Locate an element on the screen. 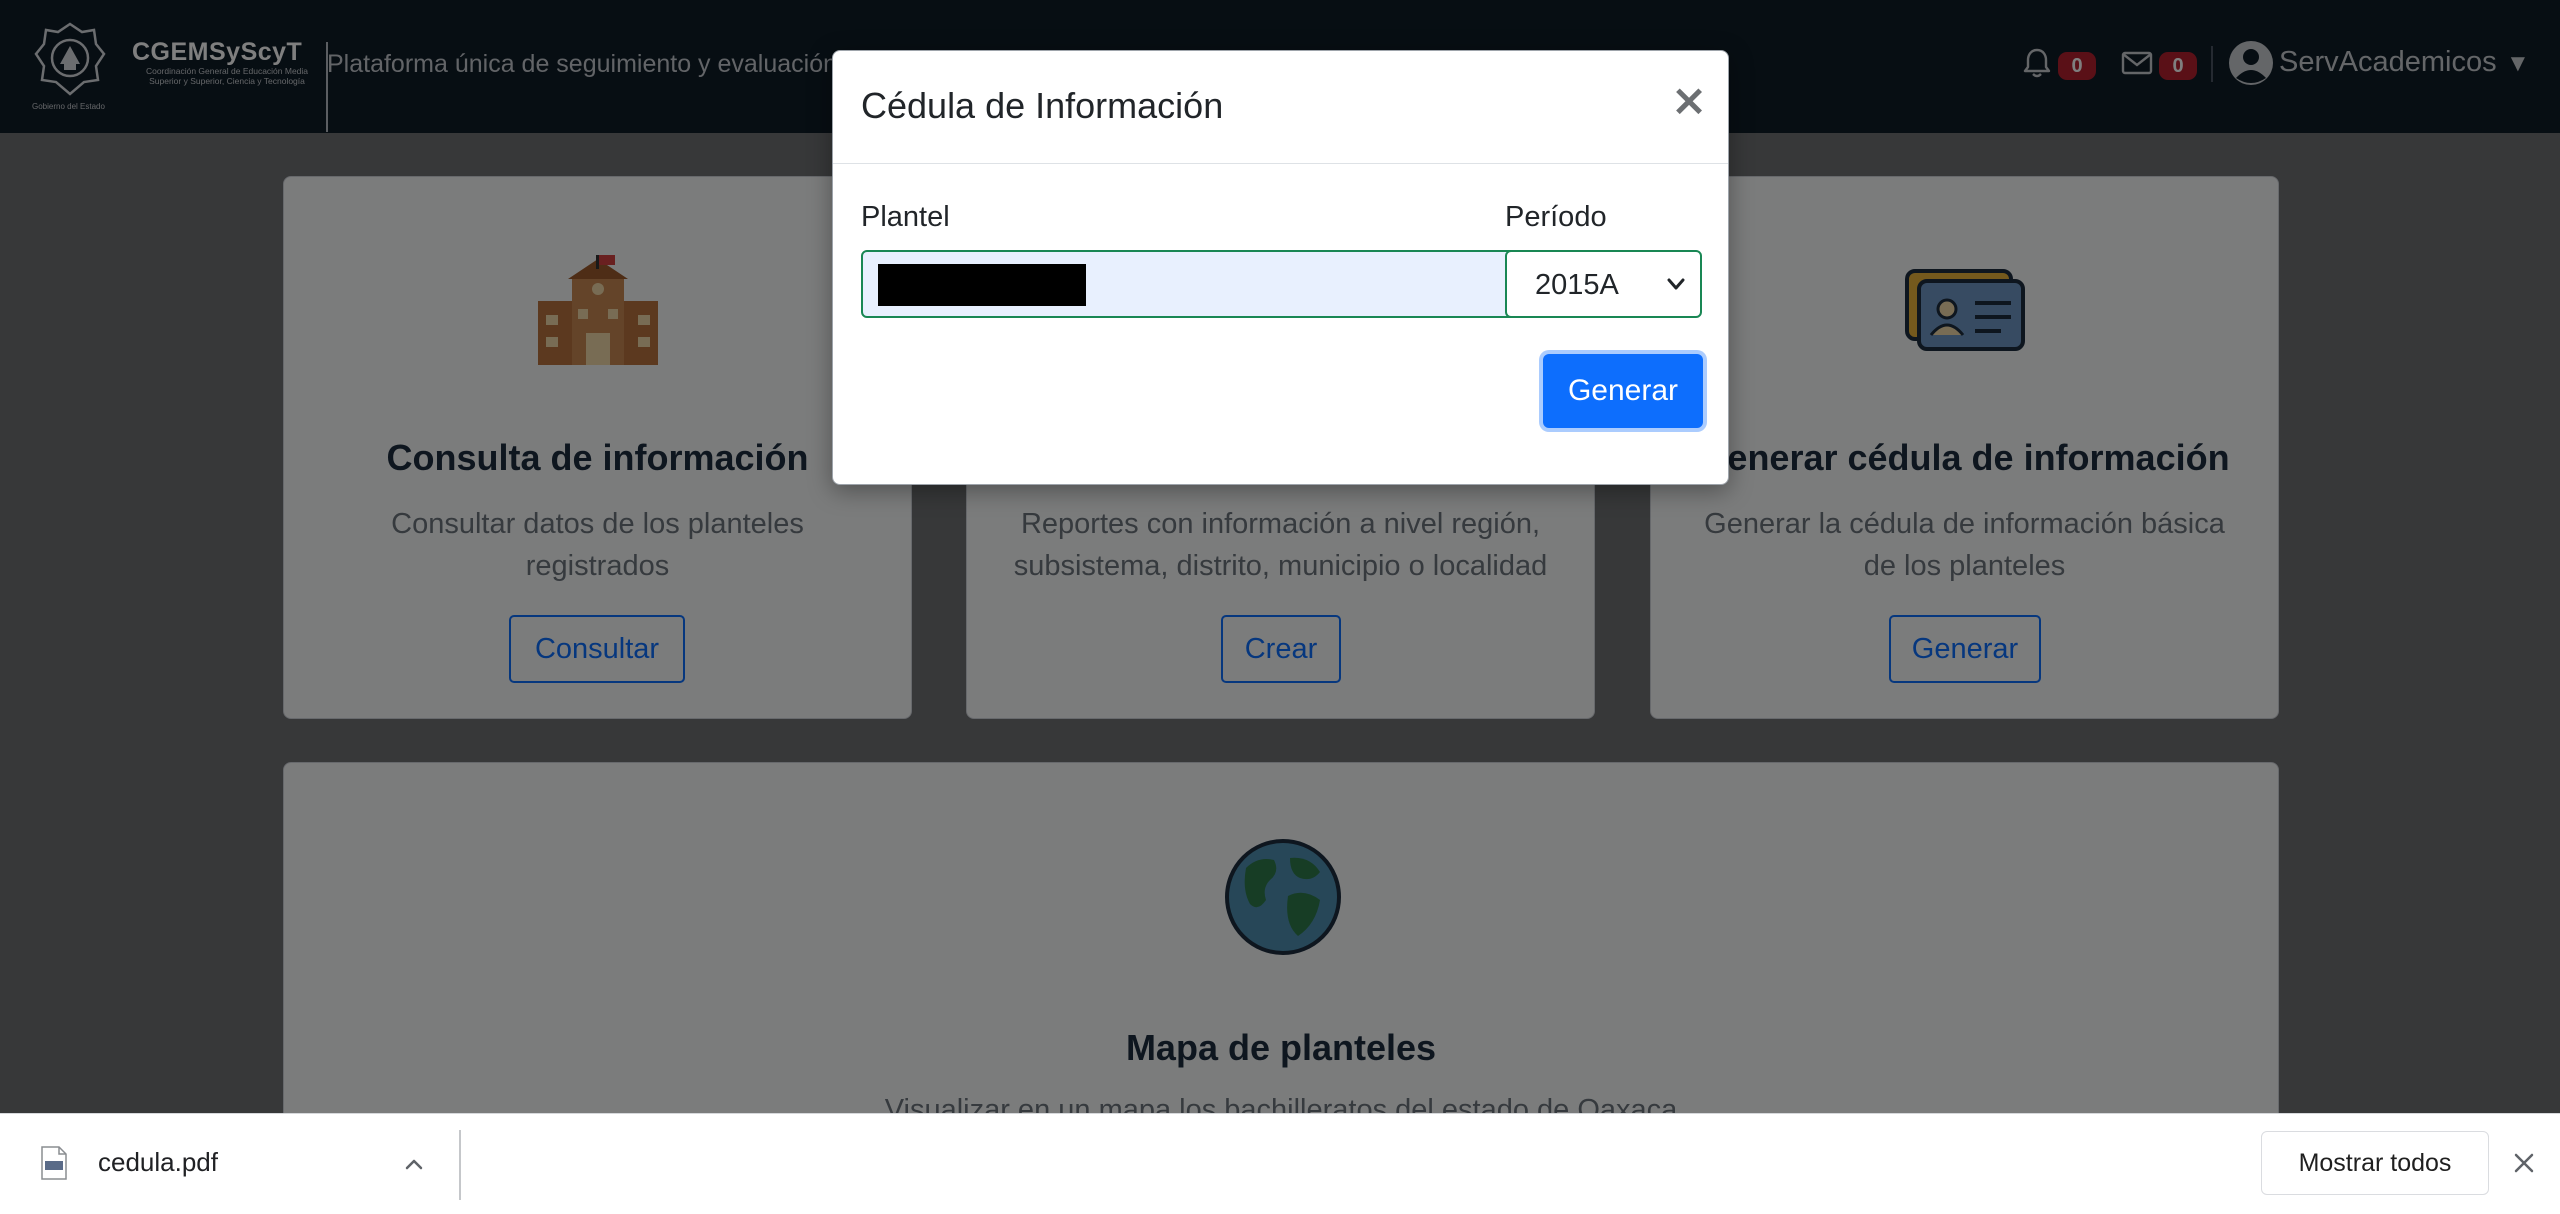  download-file-name: cedula.pdf is located at coordinates (158, 1162).